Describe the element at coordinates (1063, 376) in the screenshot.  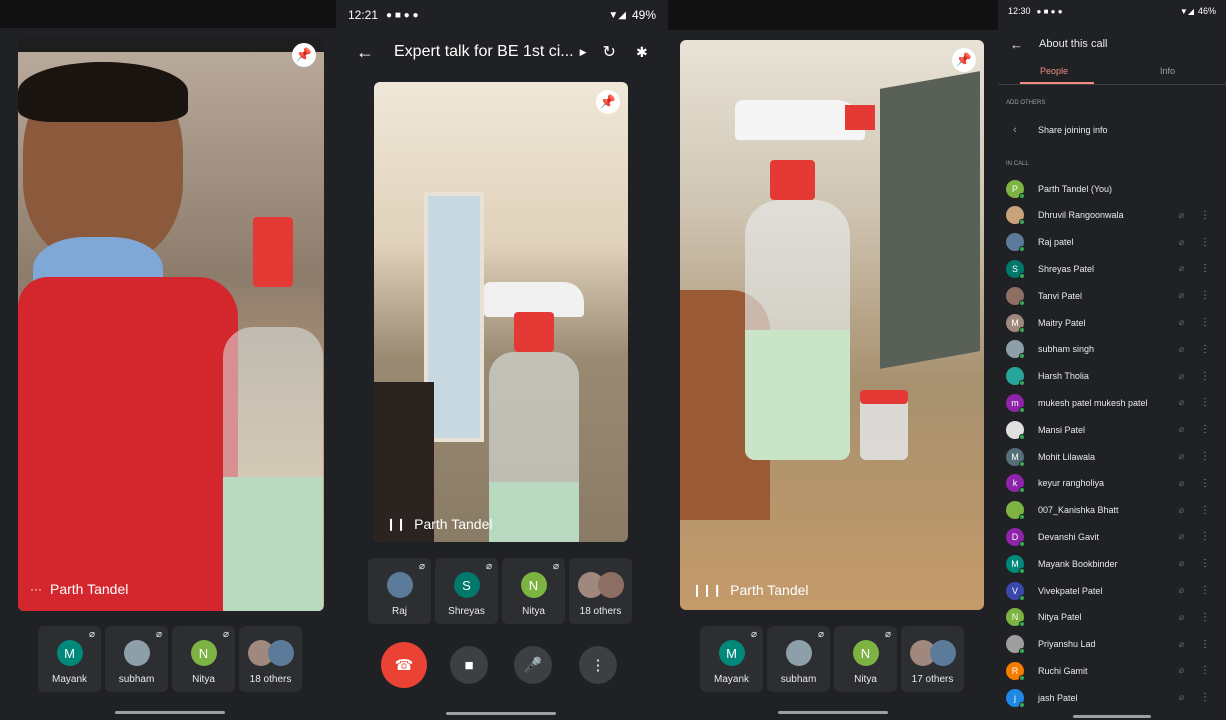
I see `participant-name: Harsh Tholia` at that location.